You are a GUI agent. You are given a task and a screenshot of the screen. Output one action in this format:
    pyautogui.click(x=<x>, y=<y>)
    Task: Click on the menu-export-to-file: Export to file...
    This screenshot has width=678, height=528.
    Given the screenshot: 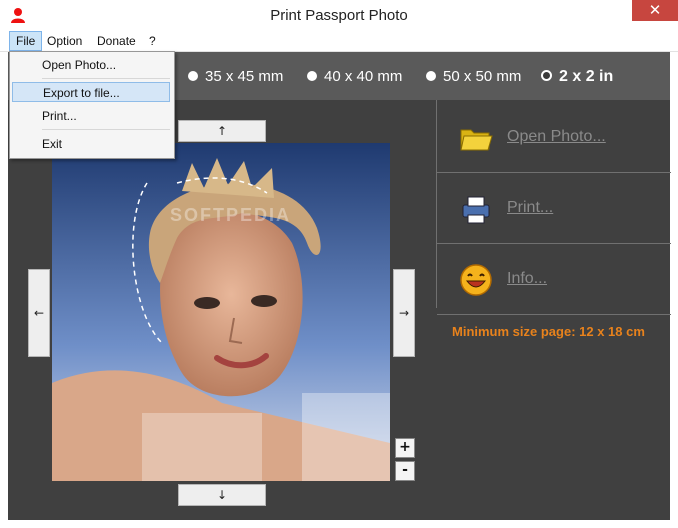 What is the action you would take?
    pyautogui.click(x=91, y=92)
    